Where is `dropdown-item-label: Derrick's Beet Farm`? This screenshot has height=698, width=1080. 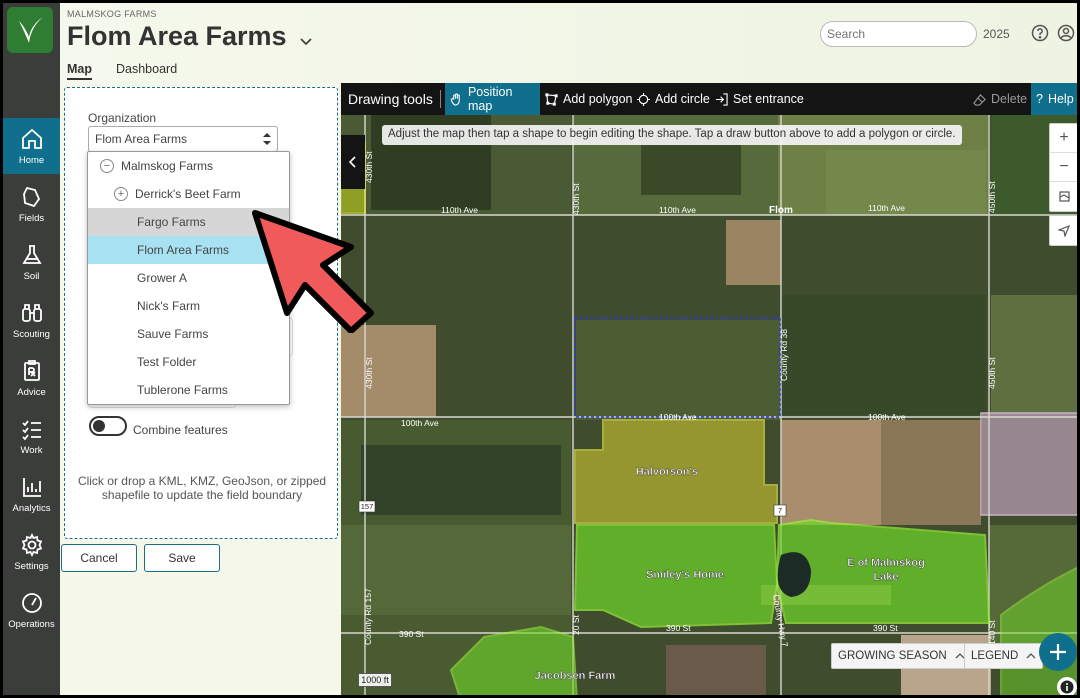 dropdown-item-label: Derrick's Beet Farm is located at coordinates (188, 194).